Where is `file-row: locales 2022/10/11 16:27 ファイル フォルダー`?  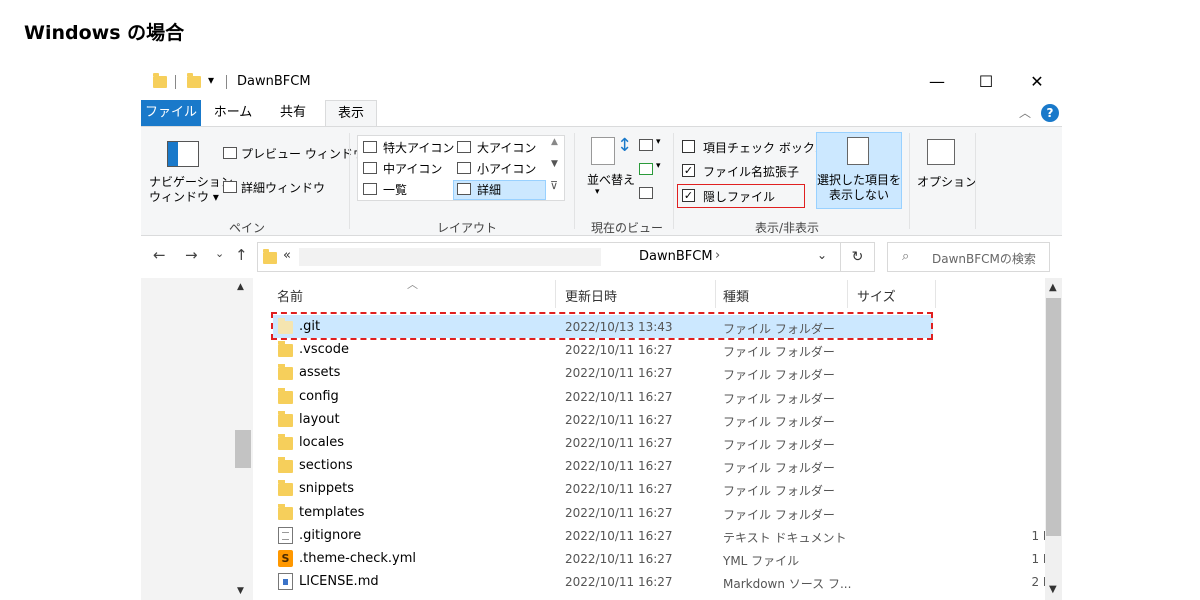 file-row: locales 2022/10/11 16:27 ファイル フォルダー is located at coordinates (603, 442).